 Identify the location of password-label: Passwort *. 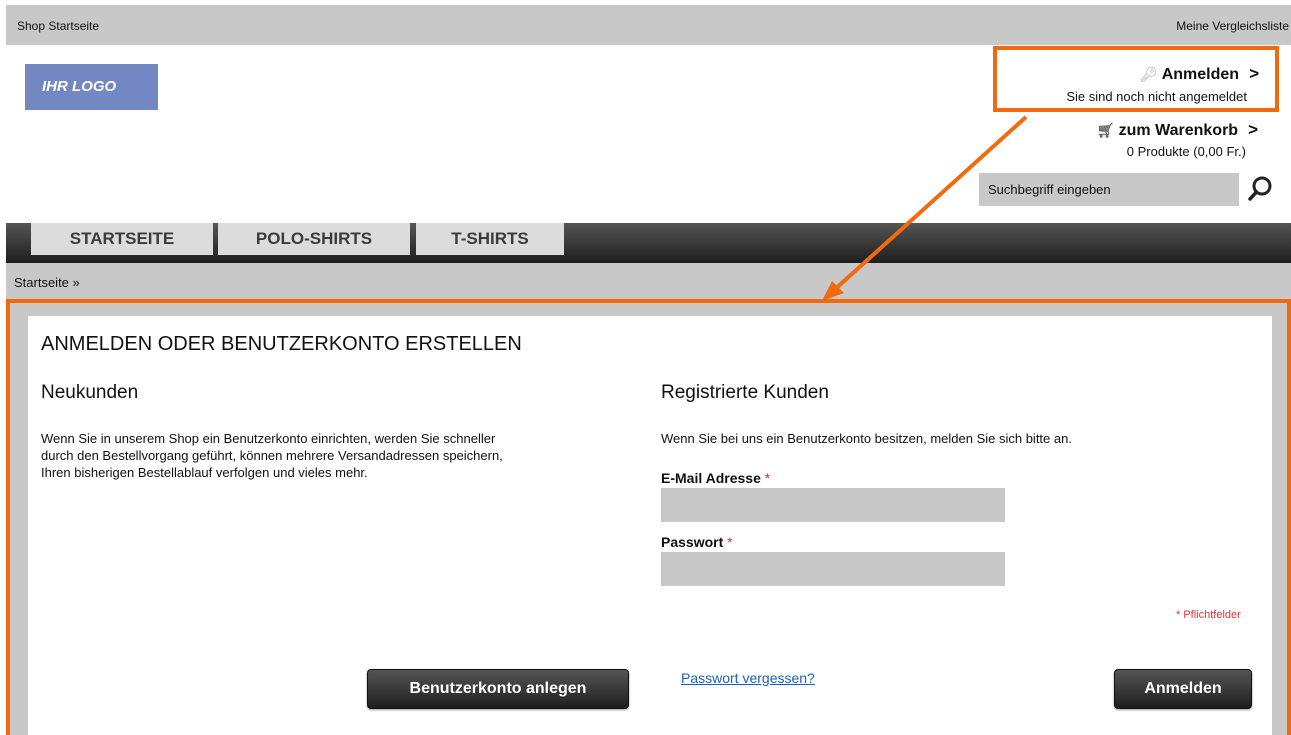
(697, 542).